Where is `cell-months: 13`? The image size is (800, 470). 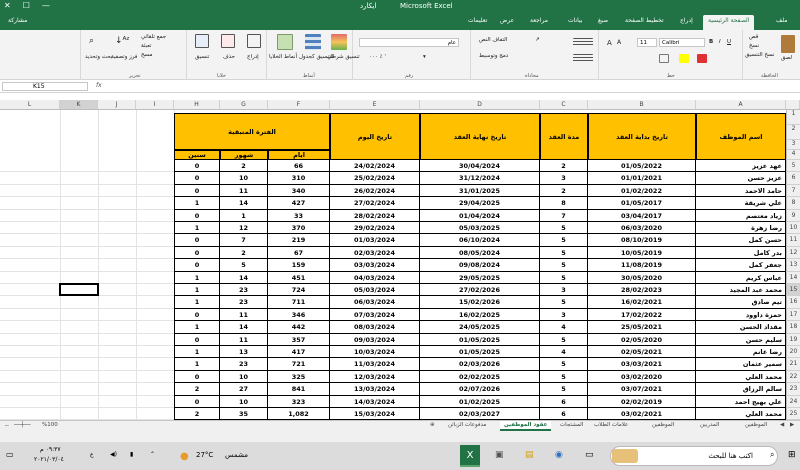 cell-months: 13 is located at coordinates (244, 352).